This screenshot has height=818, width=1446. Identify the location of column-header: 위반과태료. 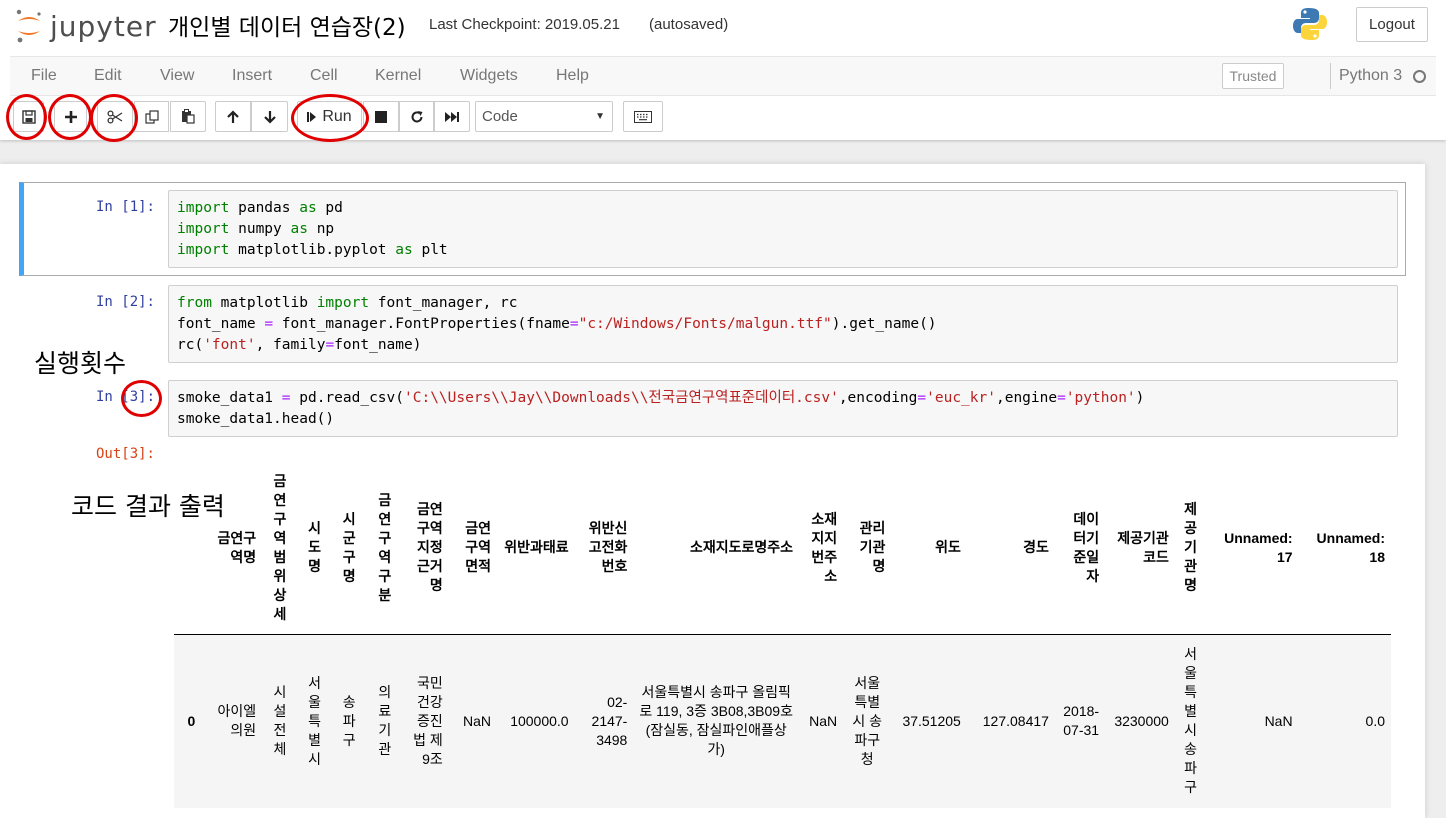
(536, 547).